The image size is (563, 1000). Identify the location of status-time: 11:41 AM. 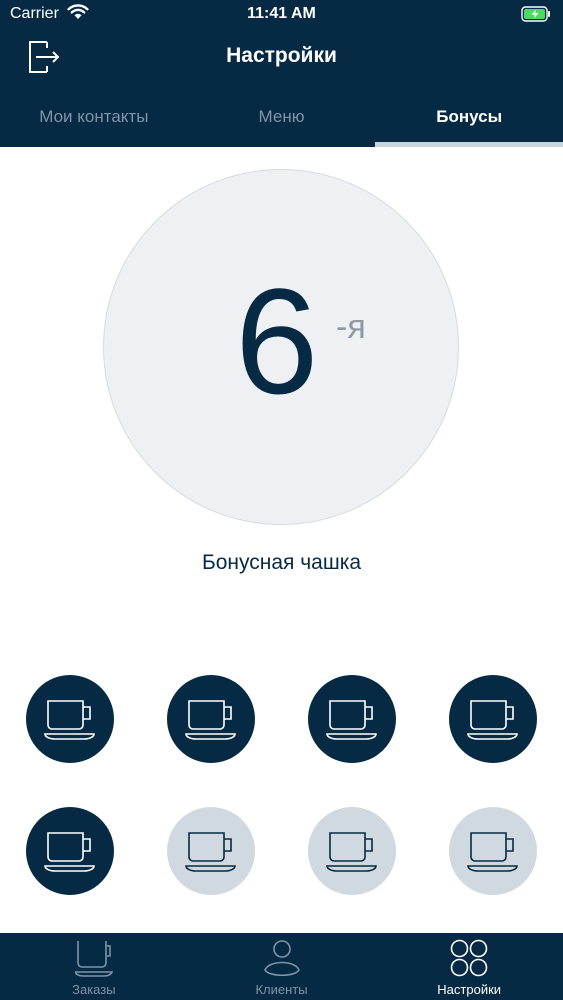
(281, 13).